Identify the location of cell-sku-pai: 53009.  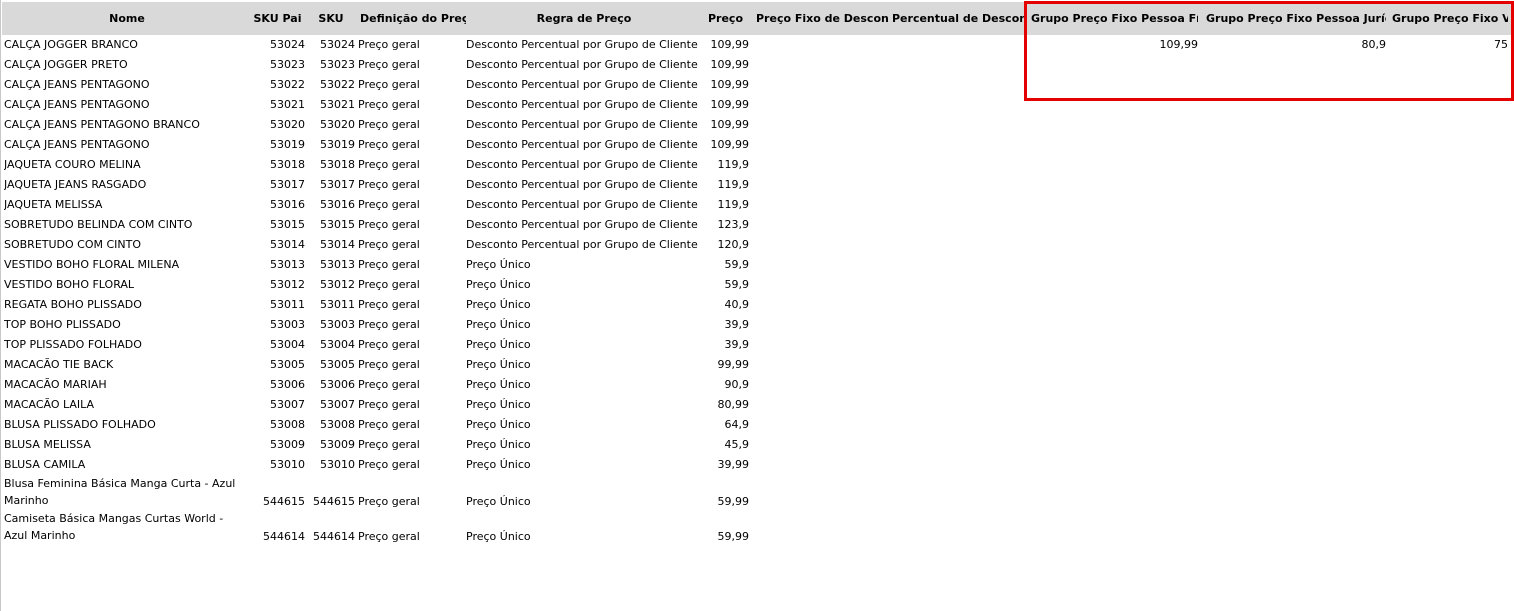
(277, 445).